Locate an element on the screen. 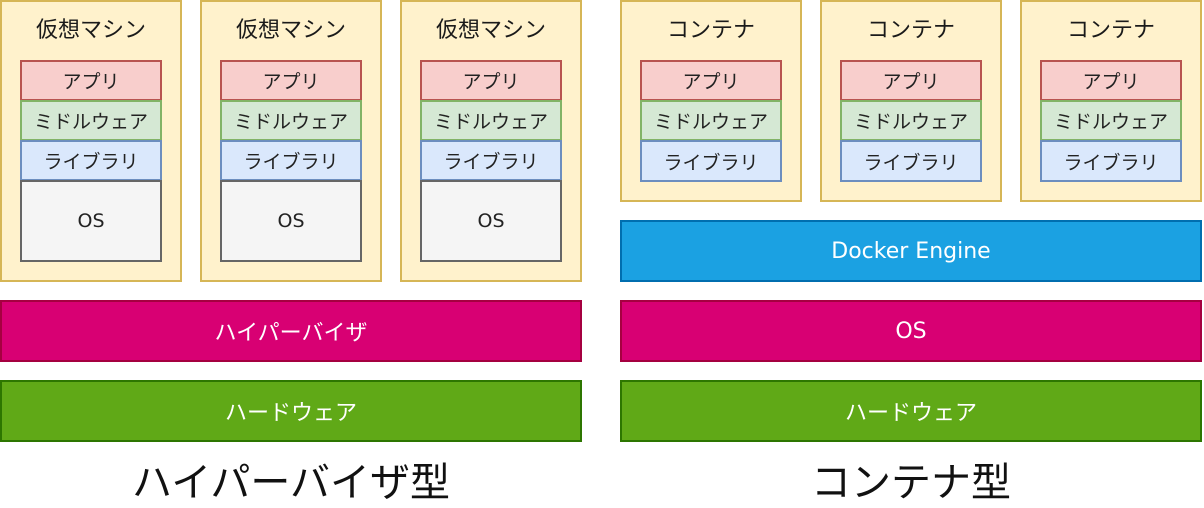  hypervisor-layer: ハイパーバイザ is located at coordinates (291, 331).